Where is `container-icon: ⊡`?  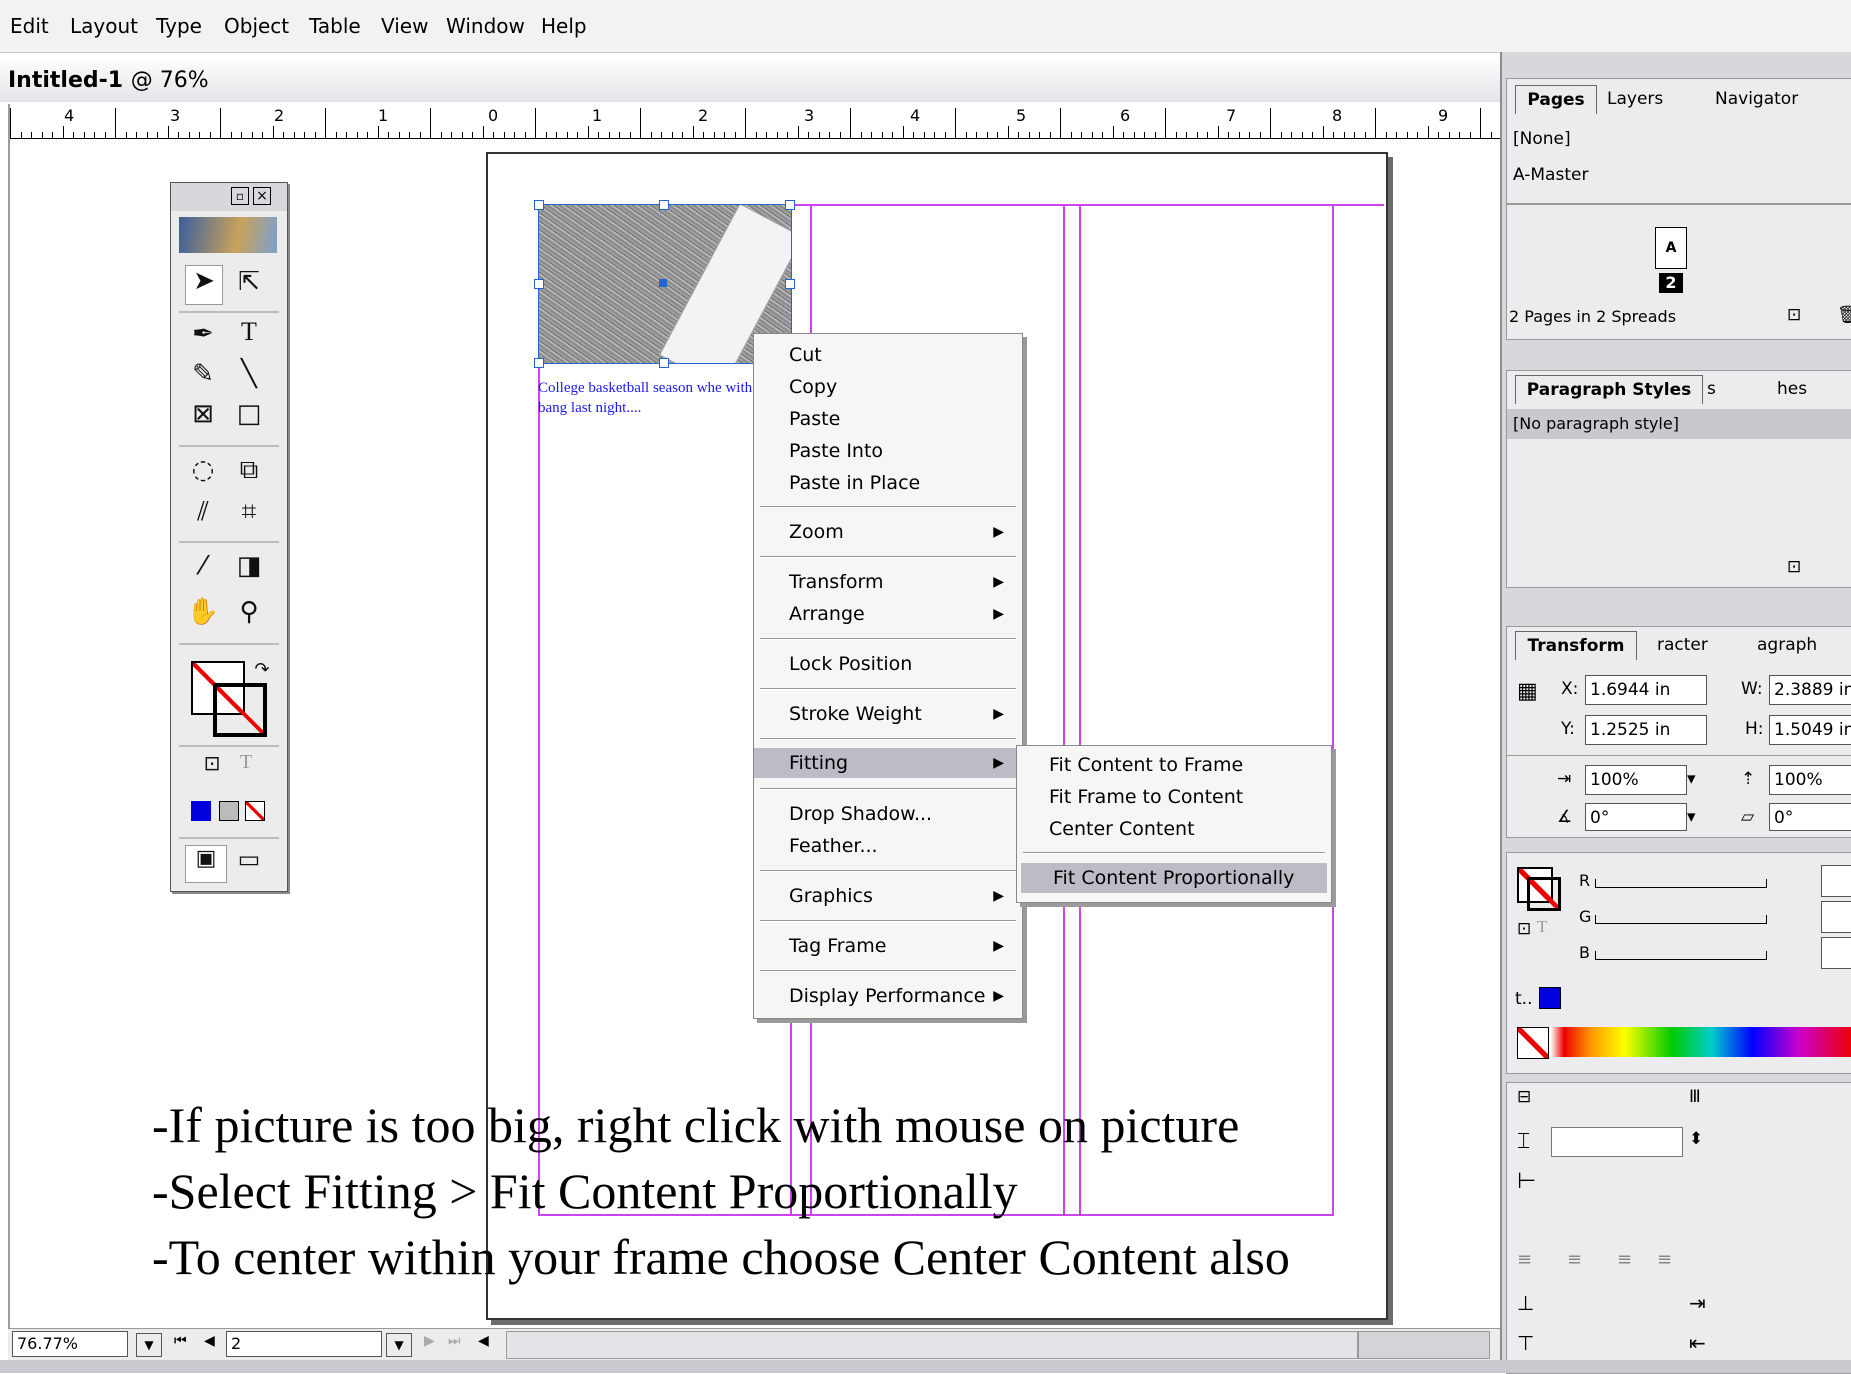
container-icon: ⊡ is located at coordinates (212, 763).